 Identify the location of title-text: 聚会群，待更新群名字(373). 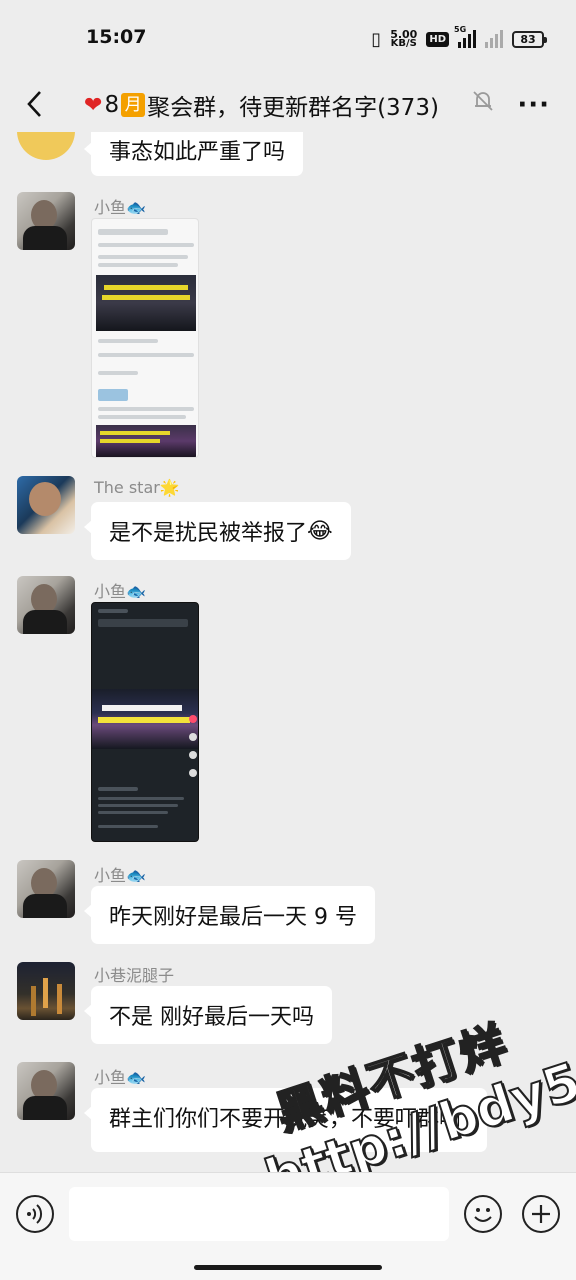
(293, 108).